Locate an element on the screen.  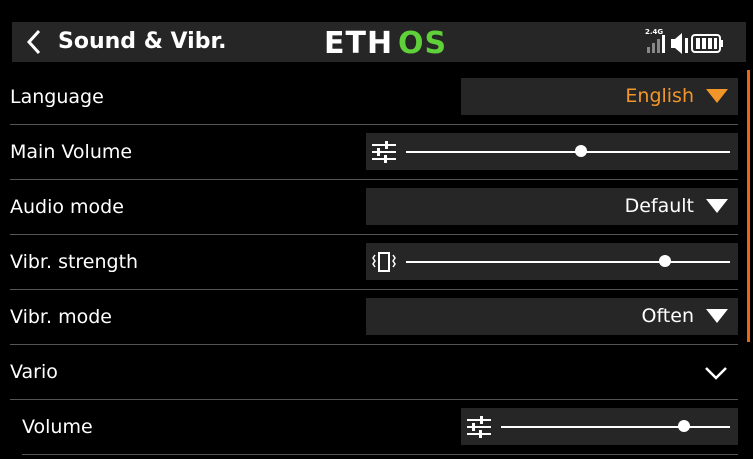
ethos-logo: ETH OS is located at coordinates (385, 43).